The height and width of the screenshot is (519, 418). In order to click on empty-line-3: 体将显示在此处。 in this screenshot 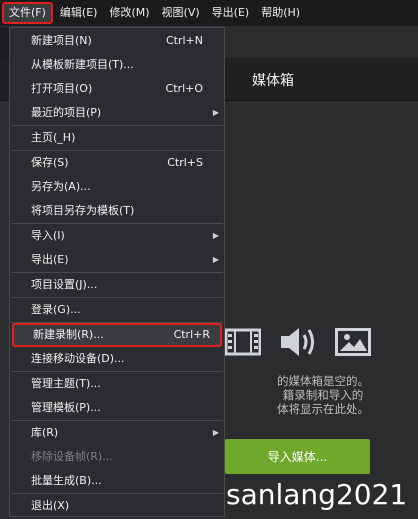, I will do `click(323, 409)`.